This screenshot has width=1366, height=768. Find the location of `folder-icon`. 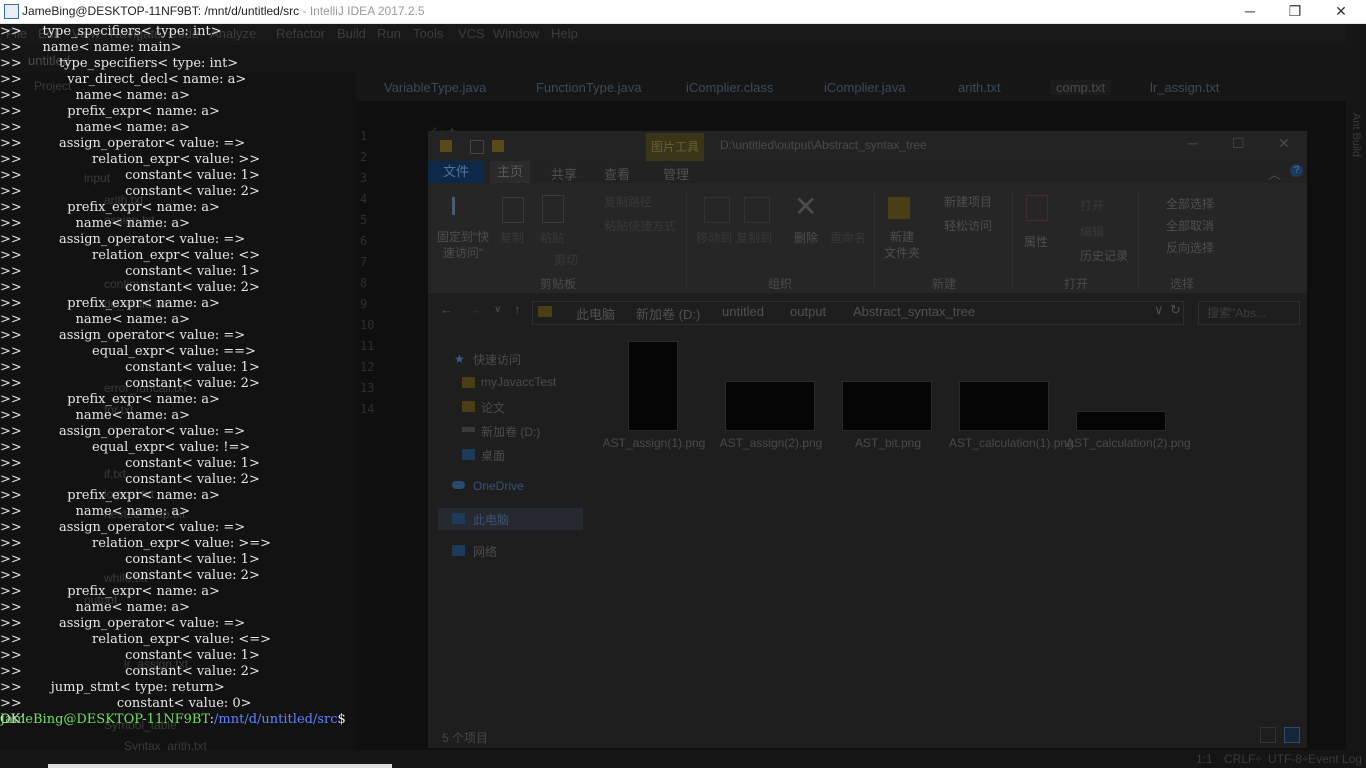

folder-icon is located at coordinates (545, 311).